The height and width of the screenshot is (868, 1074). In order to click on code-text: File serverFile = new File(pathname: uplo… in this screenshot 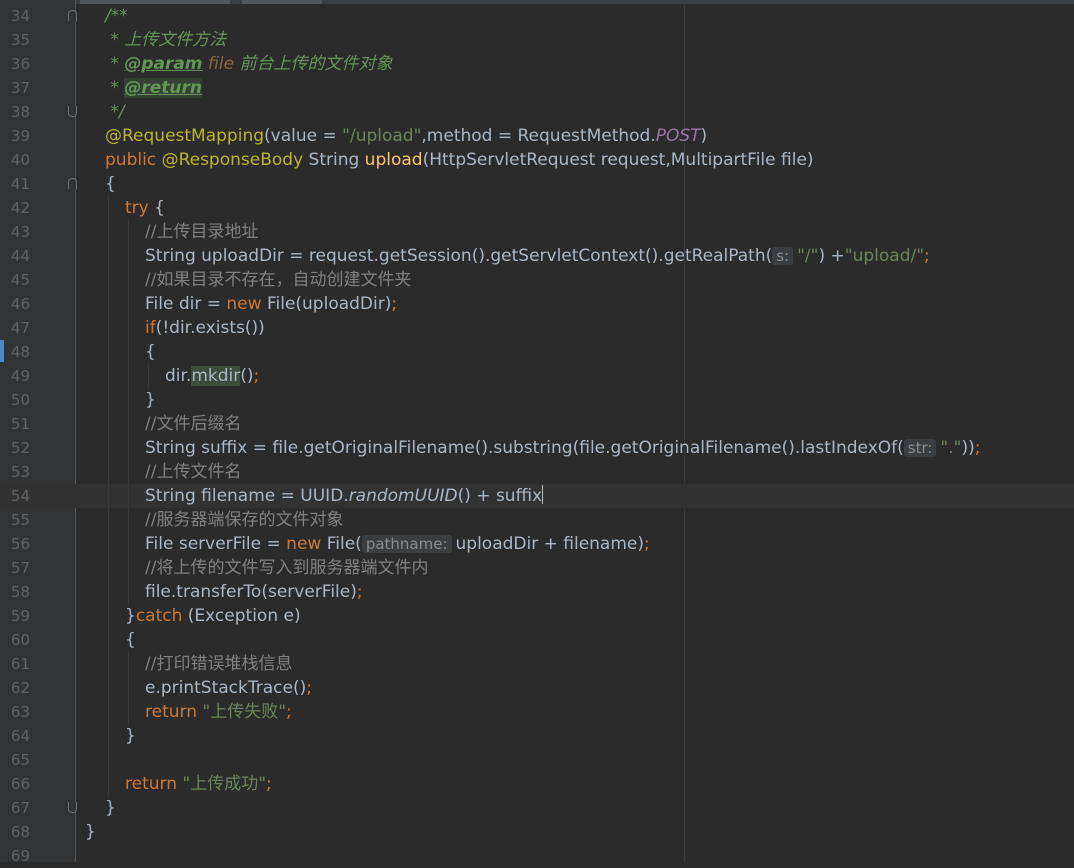, I will do `click(397, 544)`.